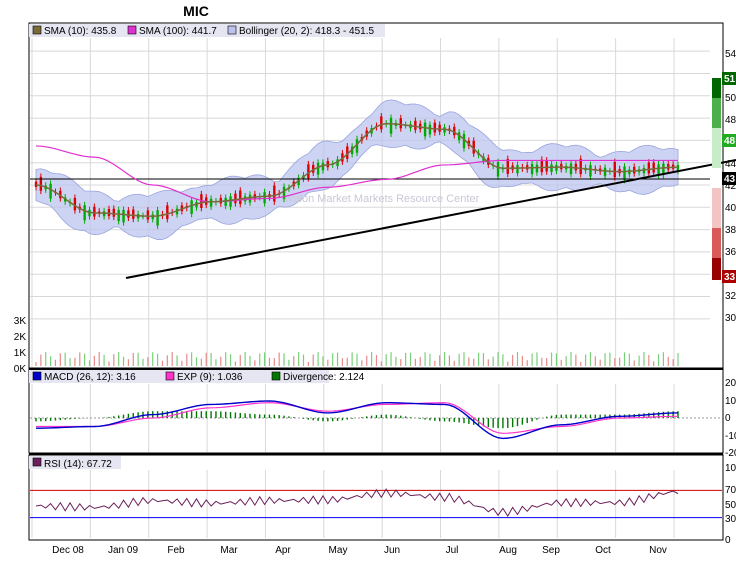 Image resolution: width=736 pixels, height=577 pixels. What do you see at coordinates (80, 31) in the screenshot?
I see `legend-sma10: SMA (10): 435.8` at bounding box center [80, 31].